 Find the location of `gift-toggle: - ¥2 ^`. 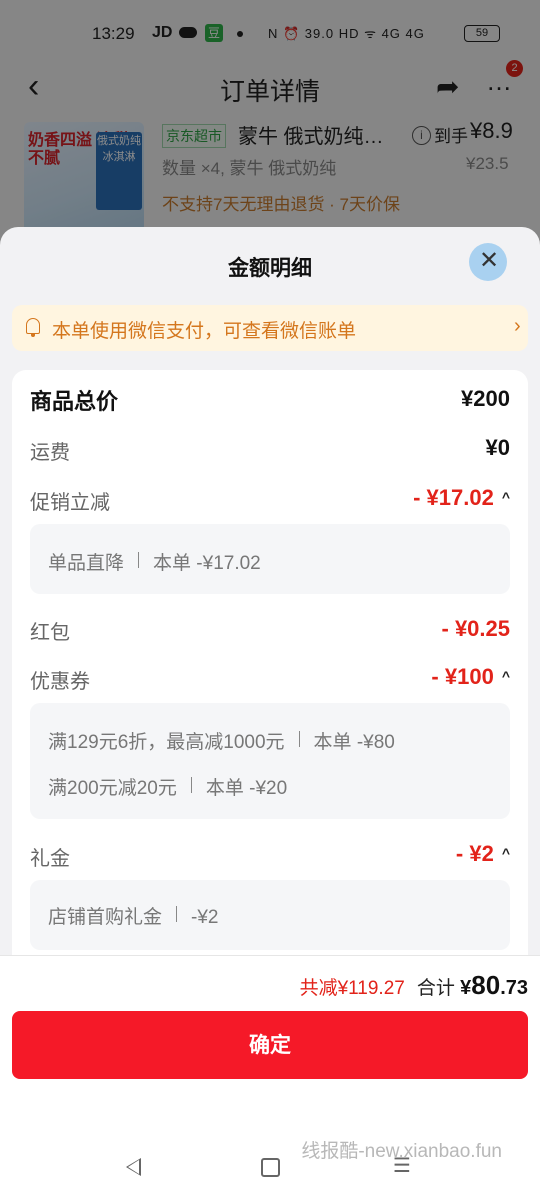

gift-toggle: - ¥2 ^ is located at coordinates (483, 854).